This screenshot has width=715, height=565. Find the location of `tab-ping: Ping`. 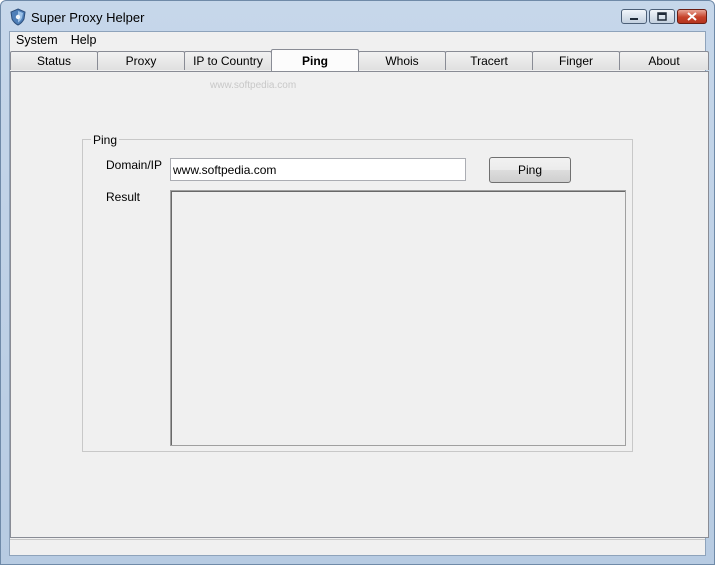

tab-ping: Ping is located at coordinates (315, 60).